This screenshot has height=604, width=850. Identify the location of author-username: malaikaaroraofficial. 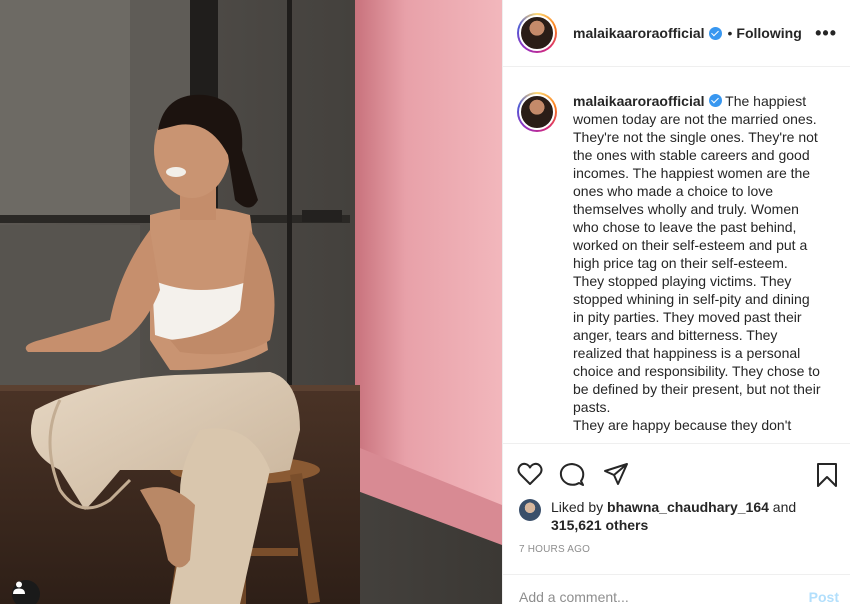
(639, 33).